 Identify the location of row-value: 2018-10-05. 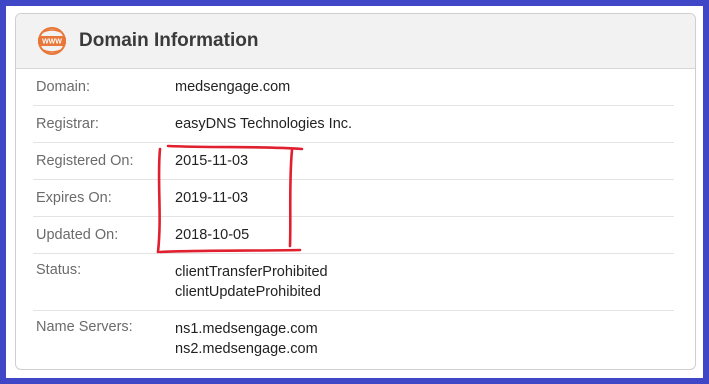
(212, 235).